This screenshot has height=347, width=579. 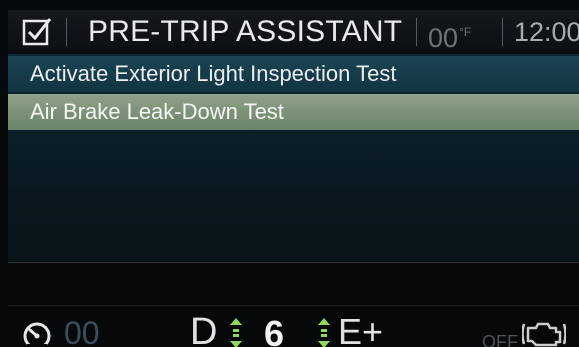 What do you see at coordinates (157, 111) in the screenshot?
I see `menu-item-label: Air Brake Leak-Down Test` at bounding box center [157, 111].